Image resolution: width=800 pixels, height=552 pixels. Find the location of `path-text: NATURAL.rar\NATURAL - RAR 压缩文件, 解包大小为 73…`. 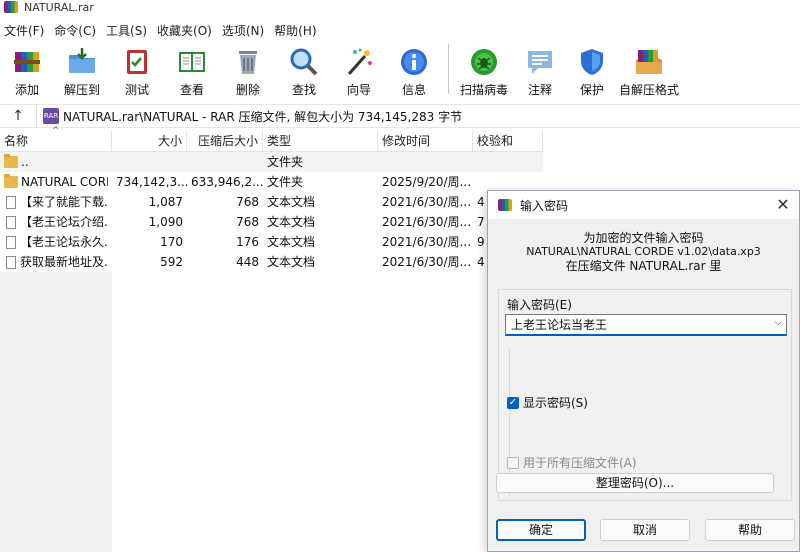

path-text: NATURAL.rar\NATURAL - RAR 压缩文件, 解包大小为 73… is located at coordinates (263, 116).